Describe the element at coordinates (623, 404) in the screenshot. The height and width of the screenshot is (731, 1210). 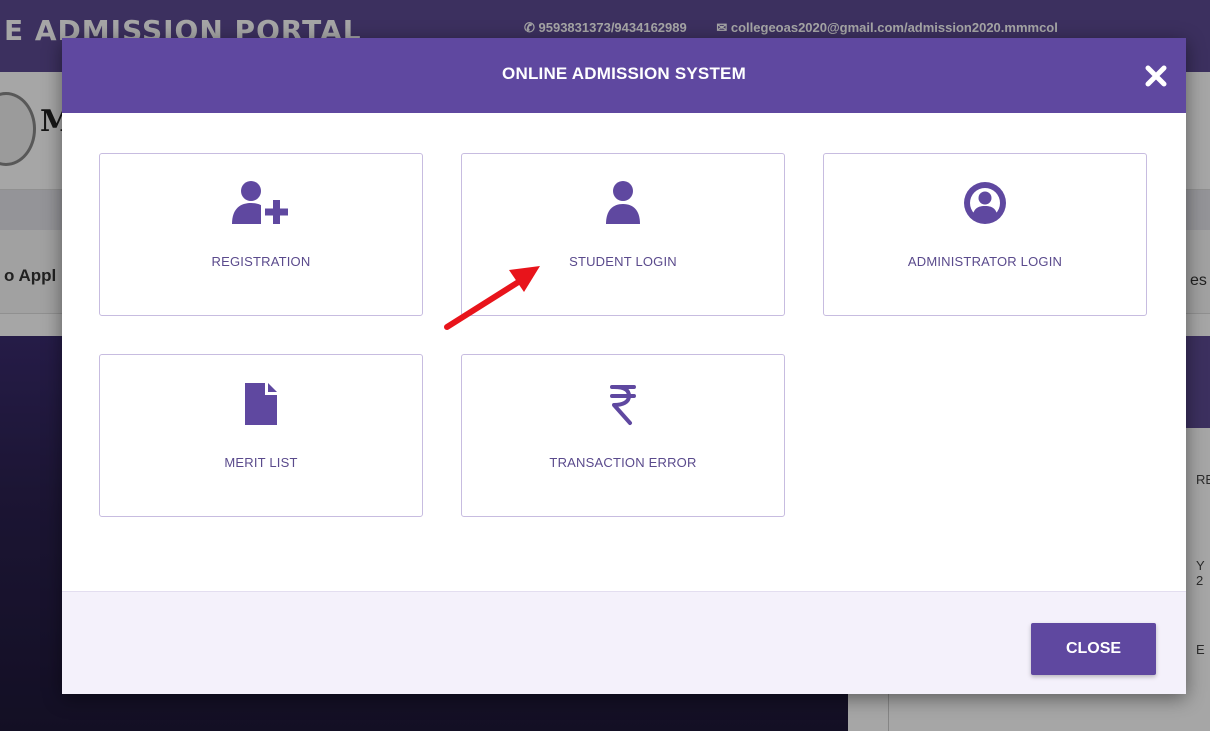
I see `rupee-icon` at that location.